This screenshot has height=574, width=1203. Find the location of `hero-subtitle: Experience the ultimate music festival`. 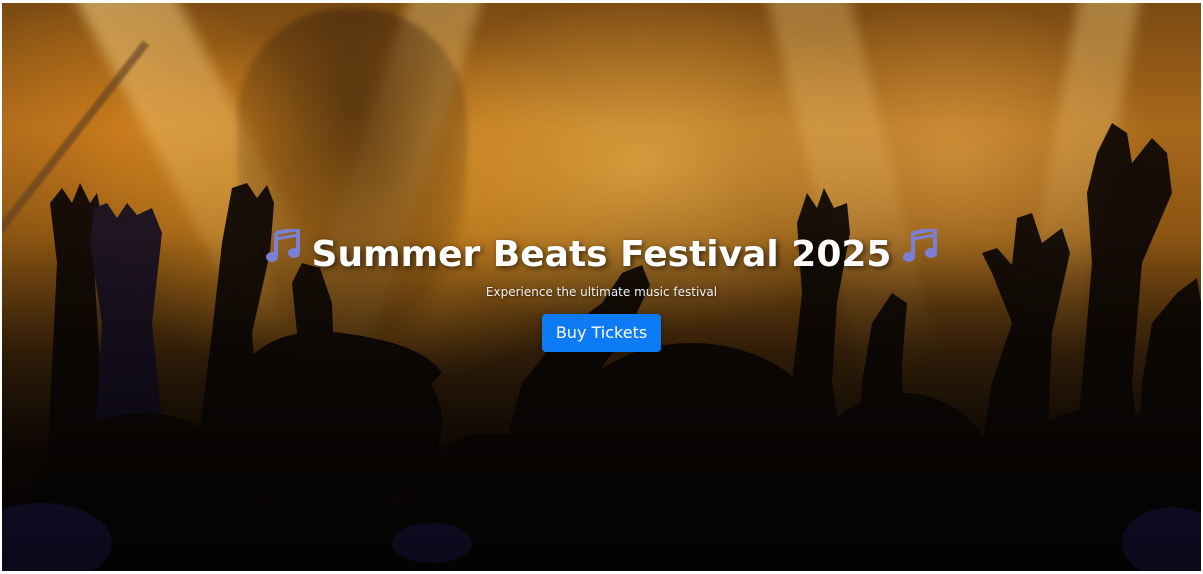

hero-subtitle: Experience the ultimate music festival is located at coordinates (601, 292).